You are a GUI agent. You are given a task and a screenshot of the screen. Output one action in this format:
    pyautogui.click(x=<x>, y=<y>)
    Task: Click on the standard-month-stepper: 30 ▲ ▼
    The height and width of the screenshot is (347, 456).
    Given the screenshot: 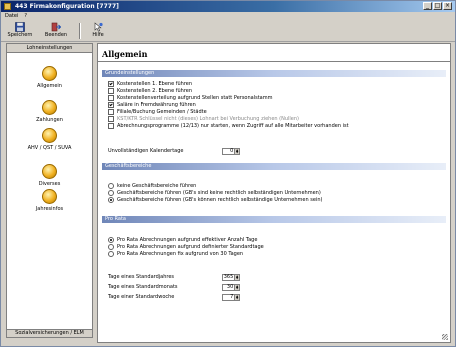 What is the action you would take?
    pyautogui.click(x=231, y=287)
    